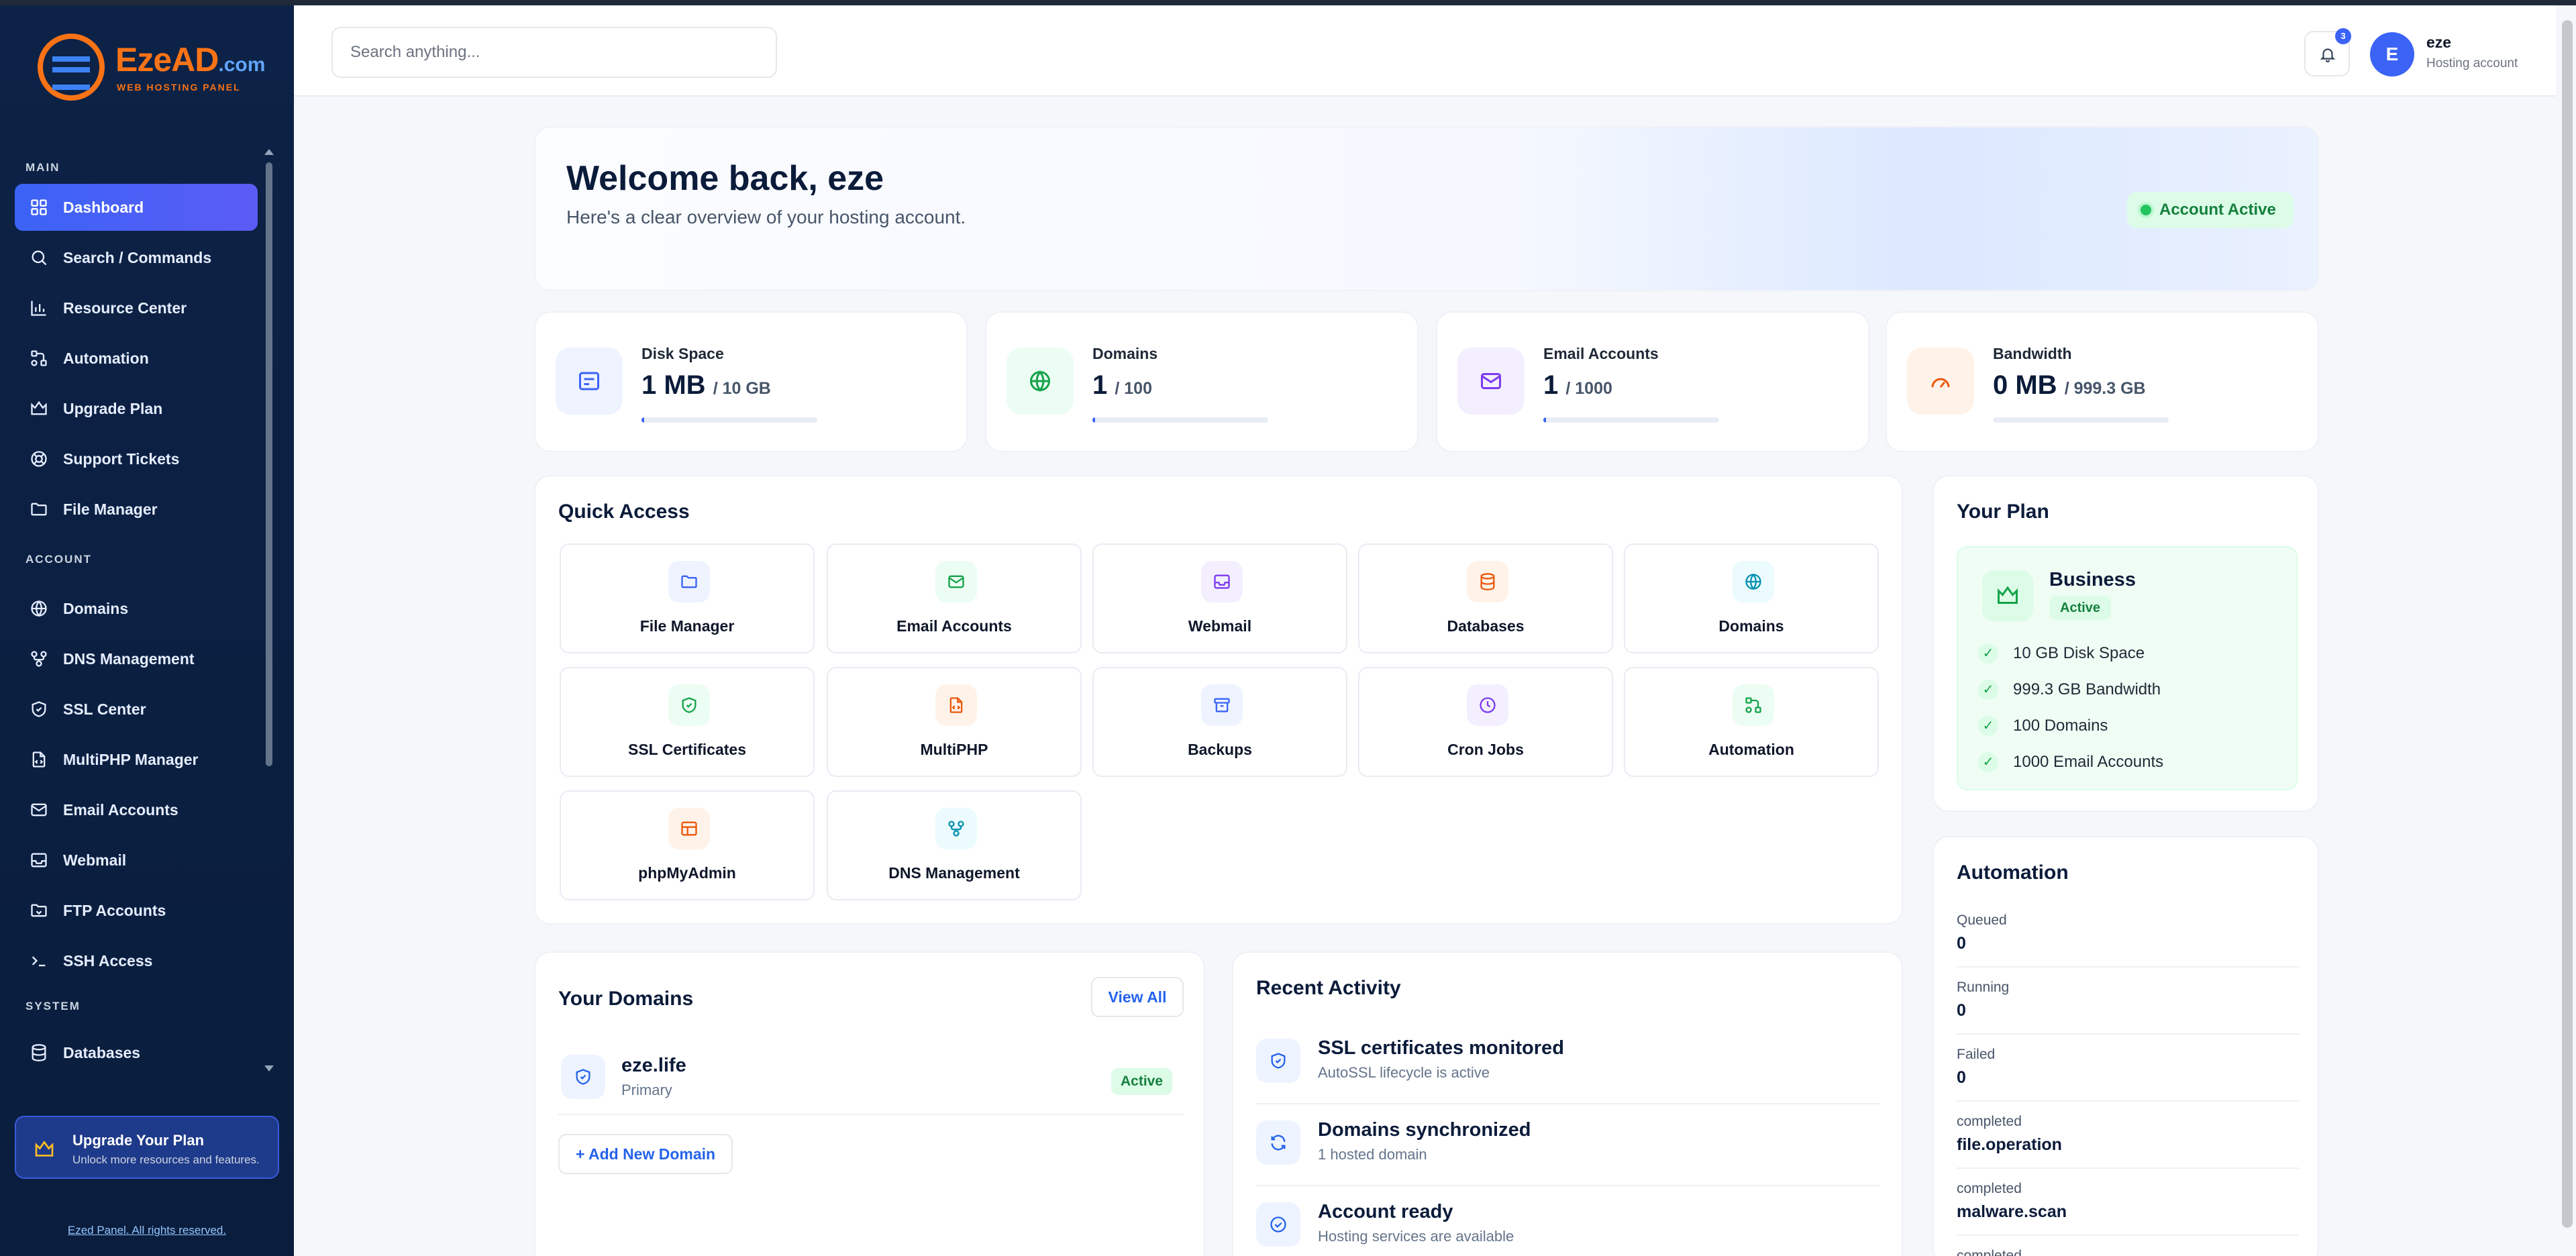 The image size is (2576, 1256). Describe the element at coordinates (269, 464) in the screenshot. I see `sidebar-scrollbar-thumb` at that location.